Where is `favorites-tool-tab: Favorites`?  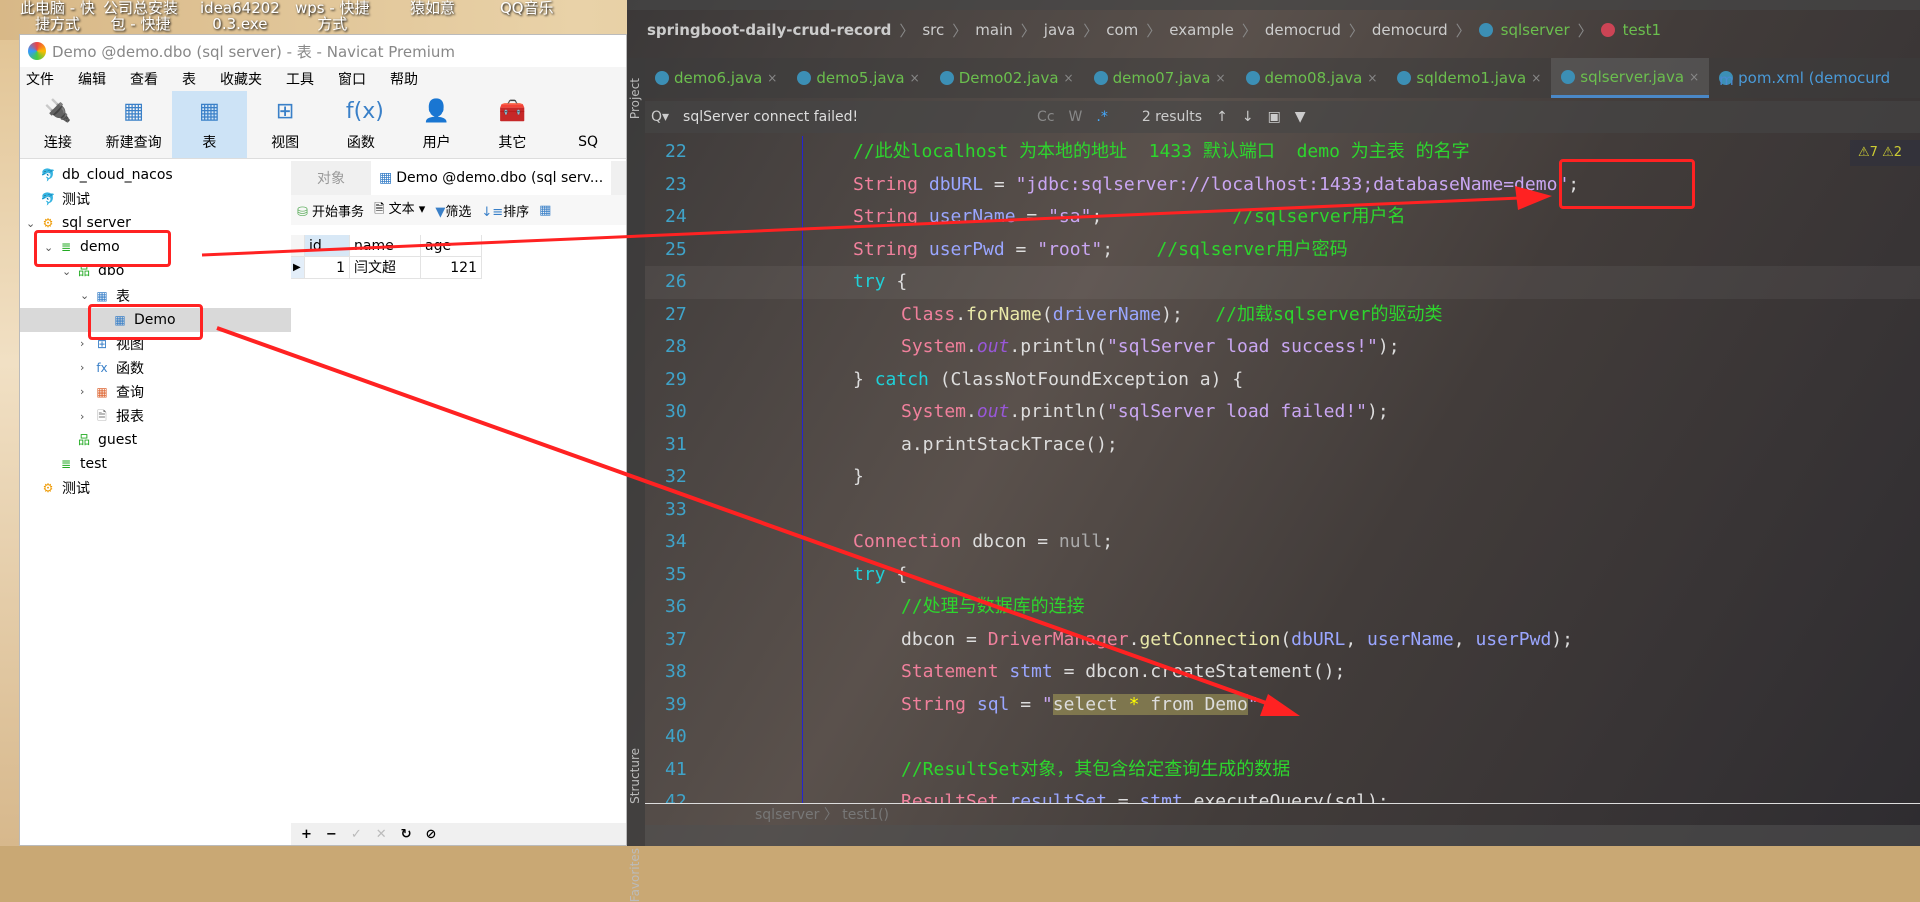
favorites-tool-tab: Favorites is located at coordinates (635, 875).